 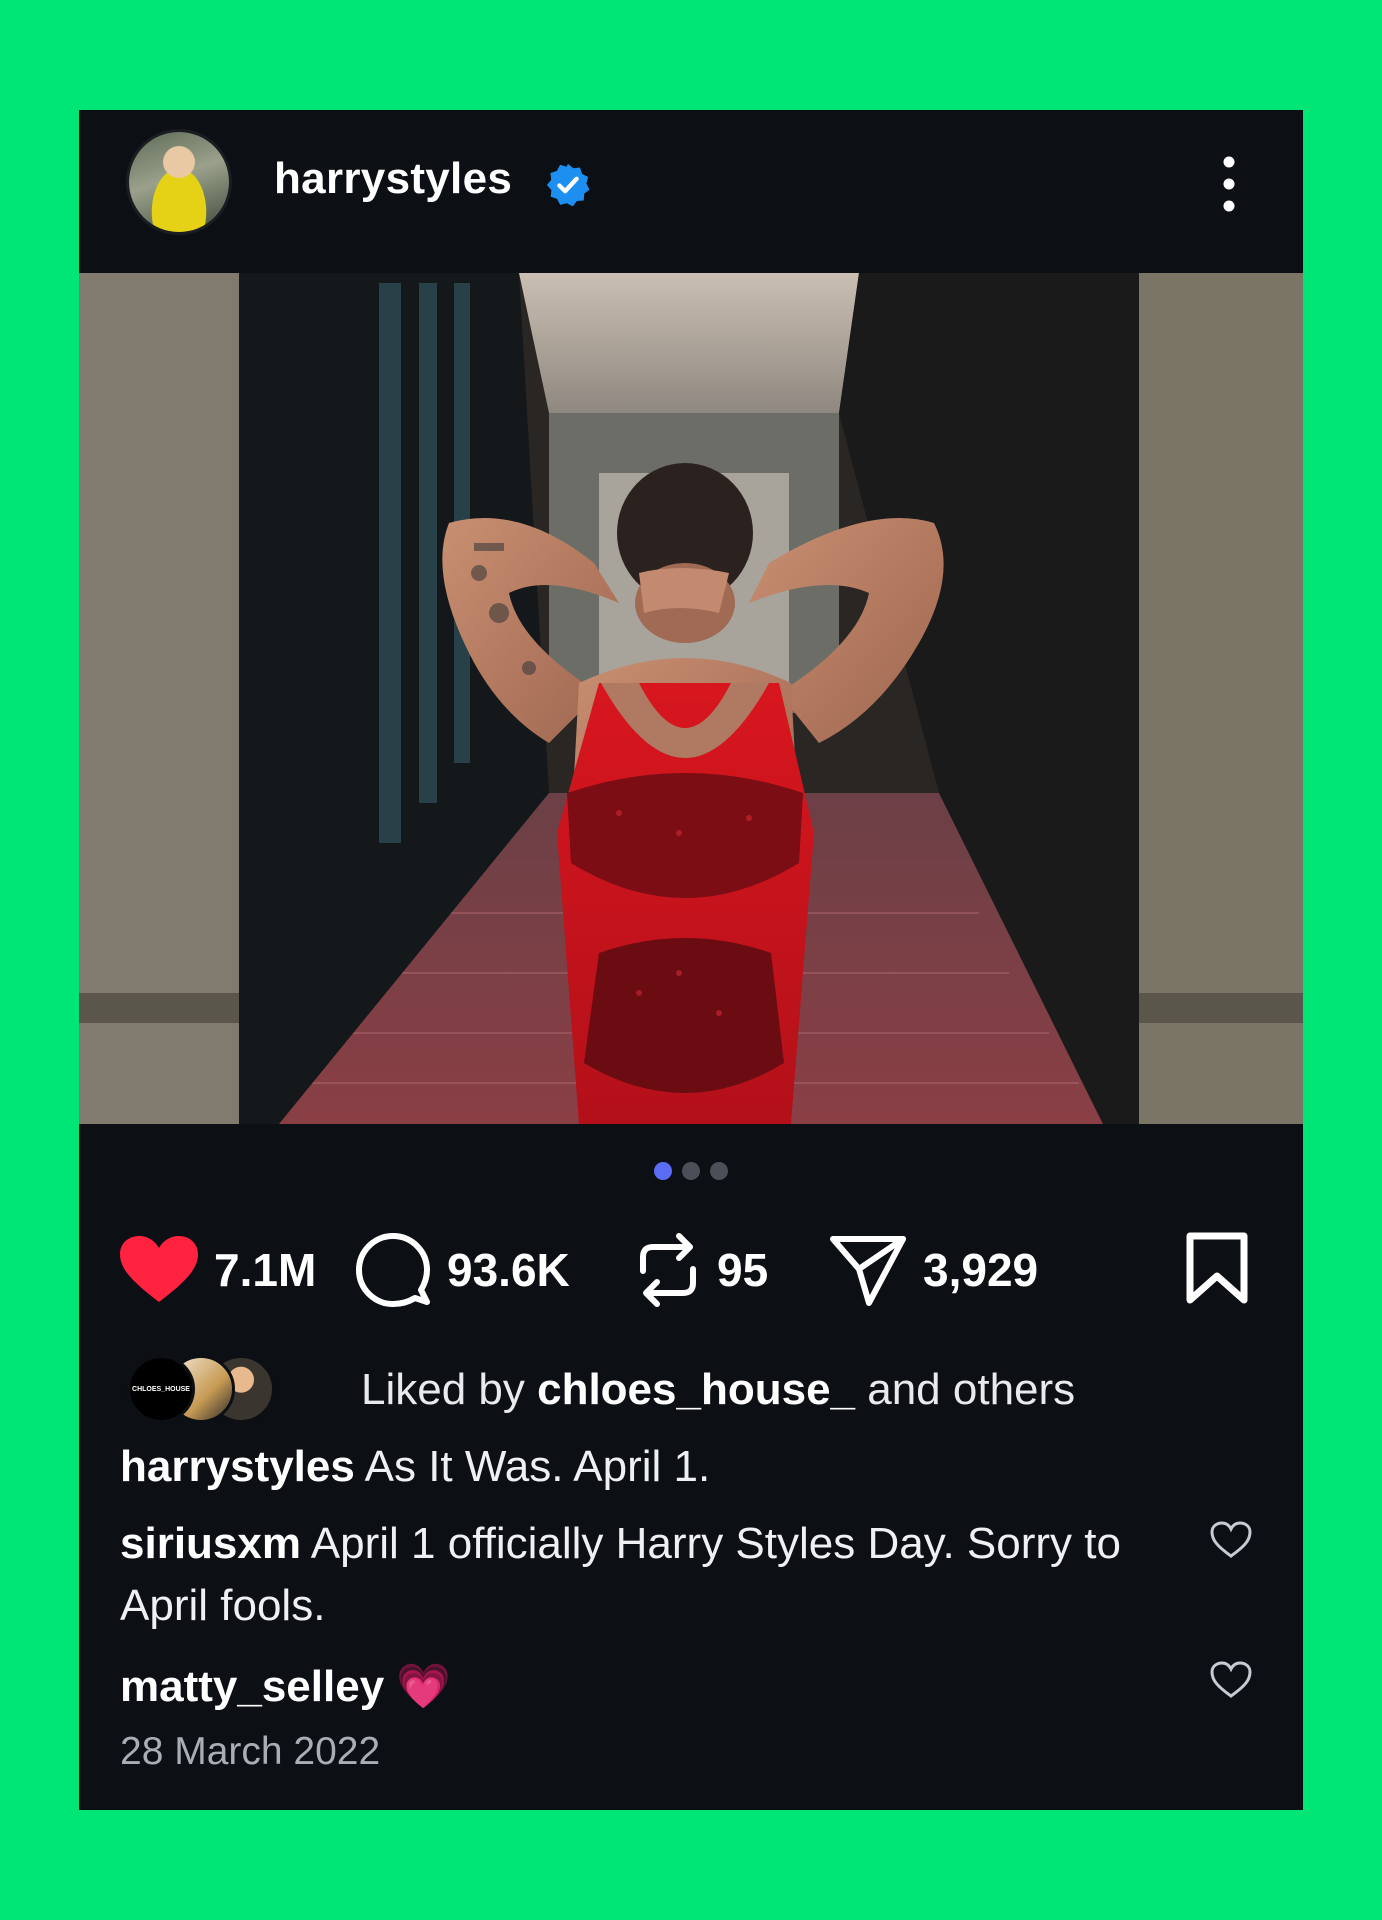 What do you see at coordinates (449, 1389) in the screenshot?
I see `liked-by-prefix: Liked by` at bounding box center [449, 1389].